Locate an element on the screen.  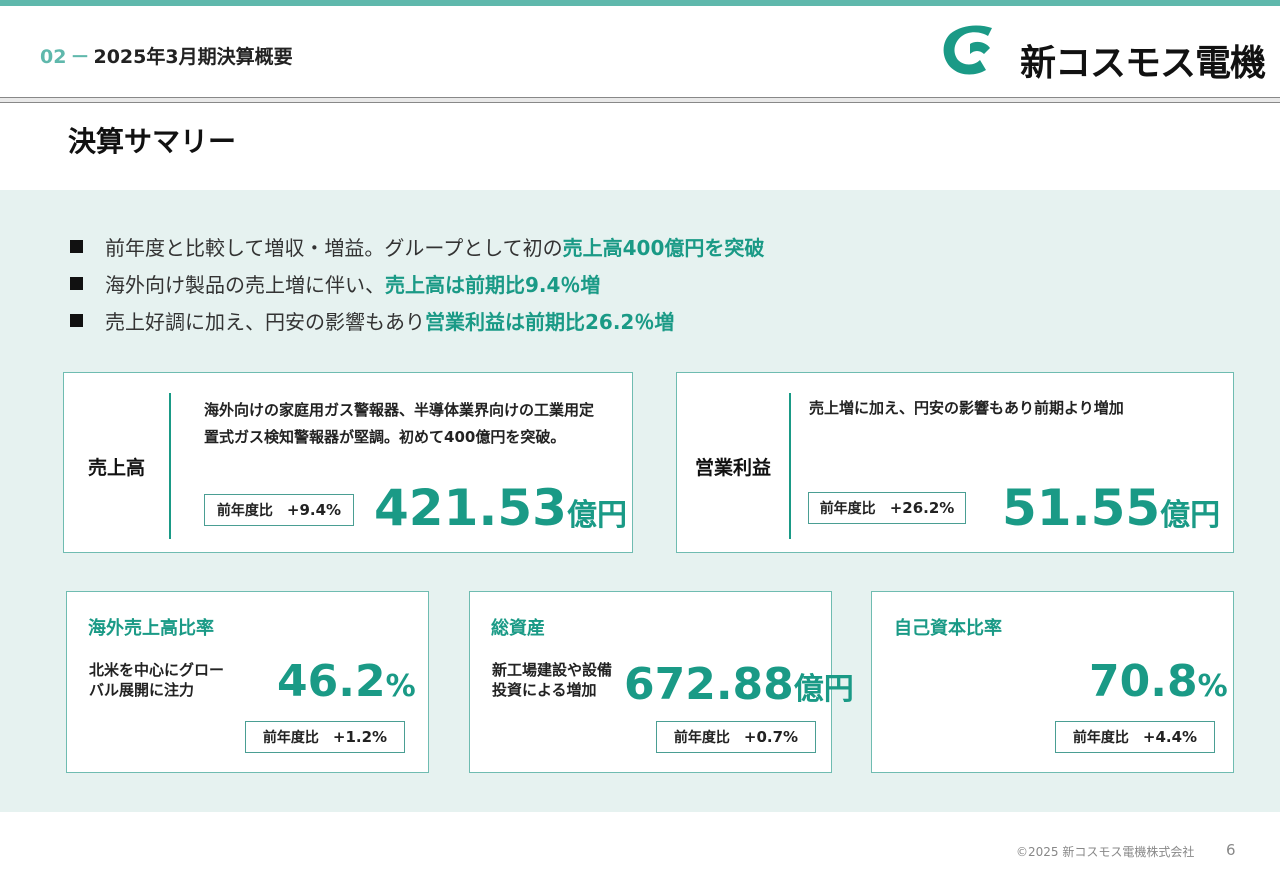
bullet-item: 売上好調に加え、円安の影響もあり 営業利益は前期比26.2％増 is located at coordinates (417, 320).